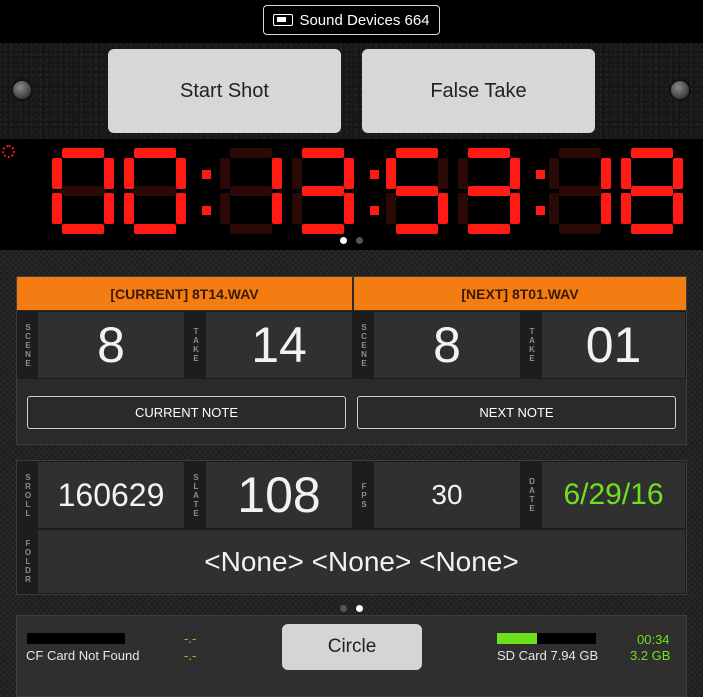 This screenshot has width=703, height=697. What do you see at coordinates (489, 191) in the screenshot?
I see `tc-digit-5-seg-g` at bounding box center [489, 191].